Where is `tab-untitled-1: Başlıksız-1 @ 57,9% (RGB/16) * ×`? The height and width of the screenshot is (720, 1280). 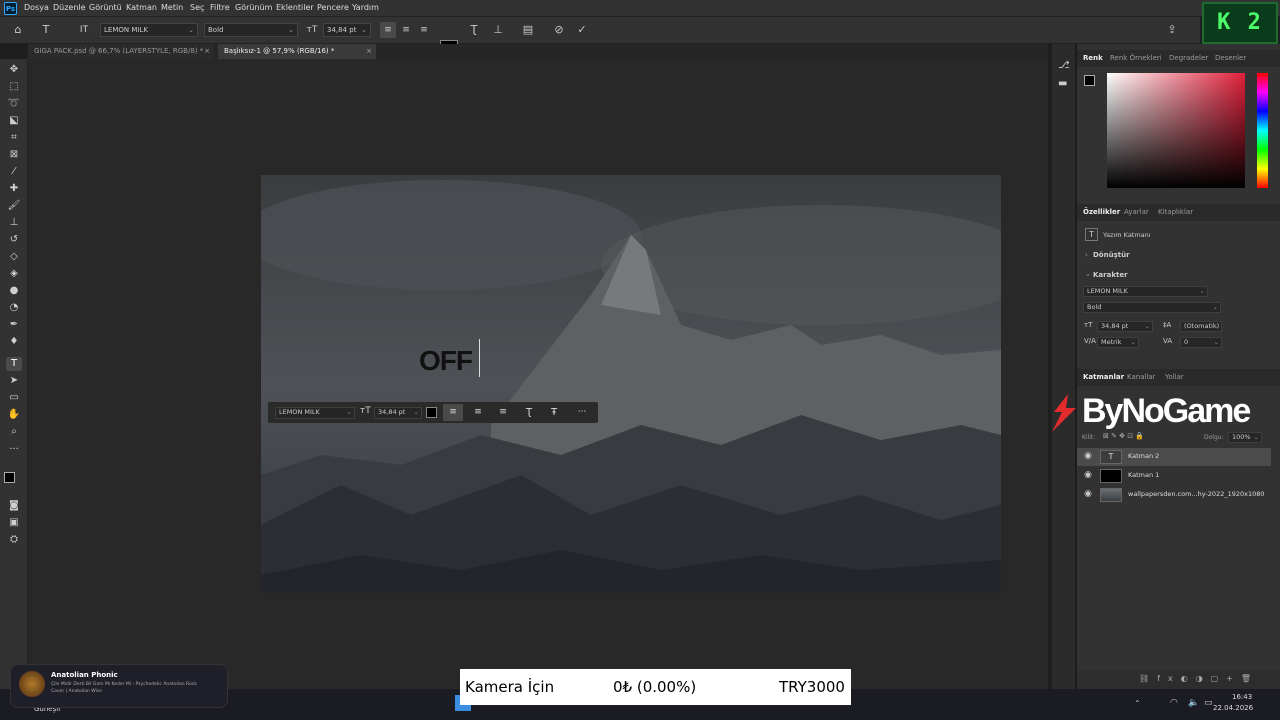
tab-untitled-1: Başlıksız-1 @ 57,9% (RGB/16) * × is located at coordinates (297, 51).